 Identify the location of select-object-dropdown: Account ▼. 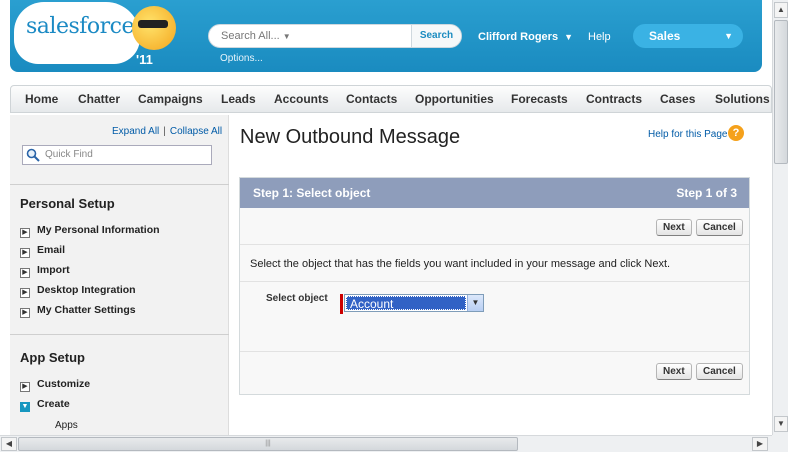
(414, 303).